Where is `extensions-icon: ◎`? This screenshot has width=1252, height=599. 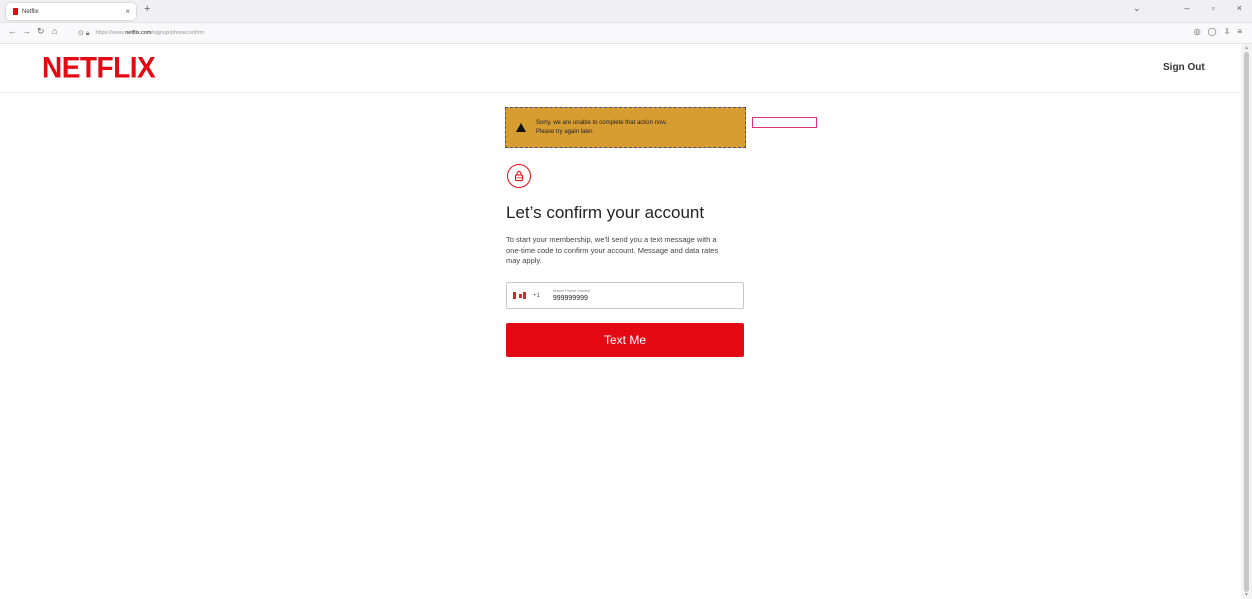 extensions-icon: ◎ is located at coordinates (1197, 31).